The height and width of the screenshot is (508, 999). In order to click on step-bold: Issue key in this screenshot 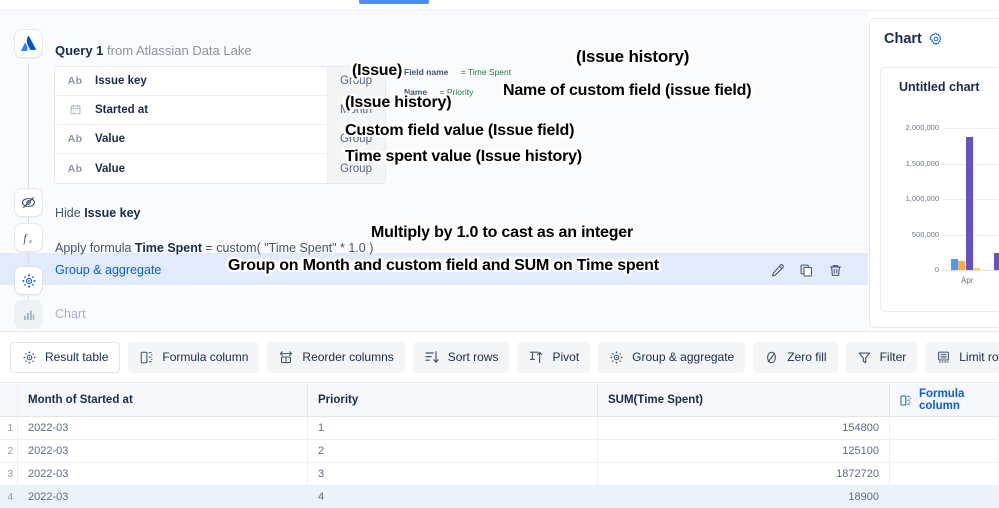, I will do `click(112, 213)`.